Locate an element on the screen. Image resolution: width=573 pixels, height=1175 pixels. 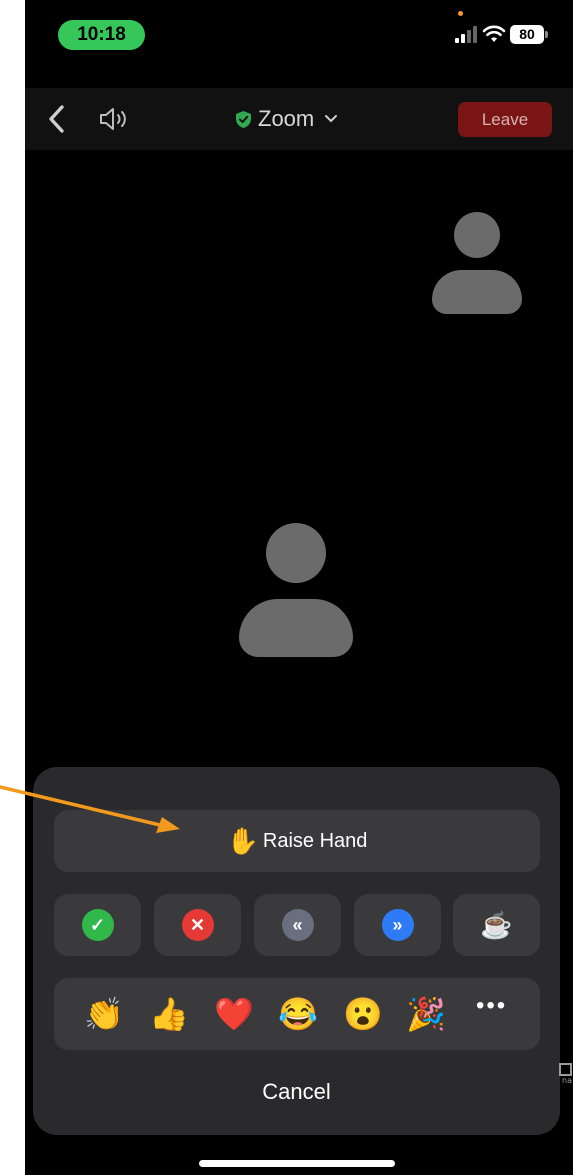
leave-button: Leave is located at coordinates (505, 119).